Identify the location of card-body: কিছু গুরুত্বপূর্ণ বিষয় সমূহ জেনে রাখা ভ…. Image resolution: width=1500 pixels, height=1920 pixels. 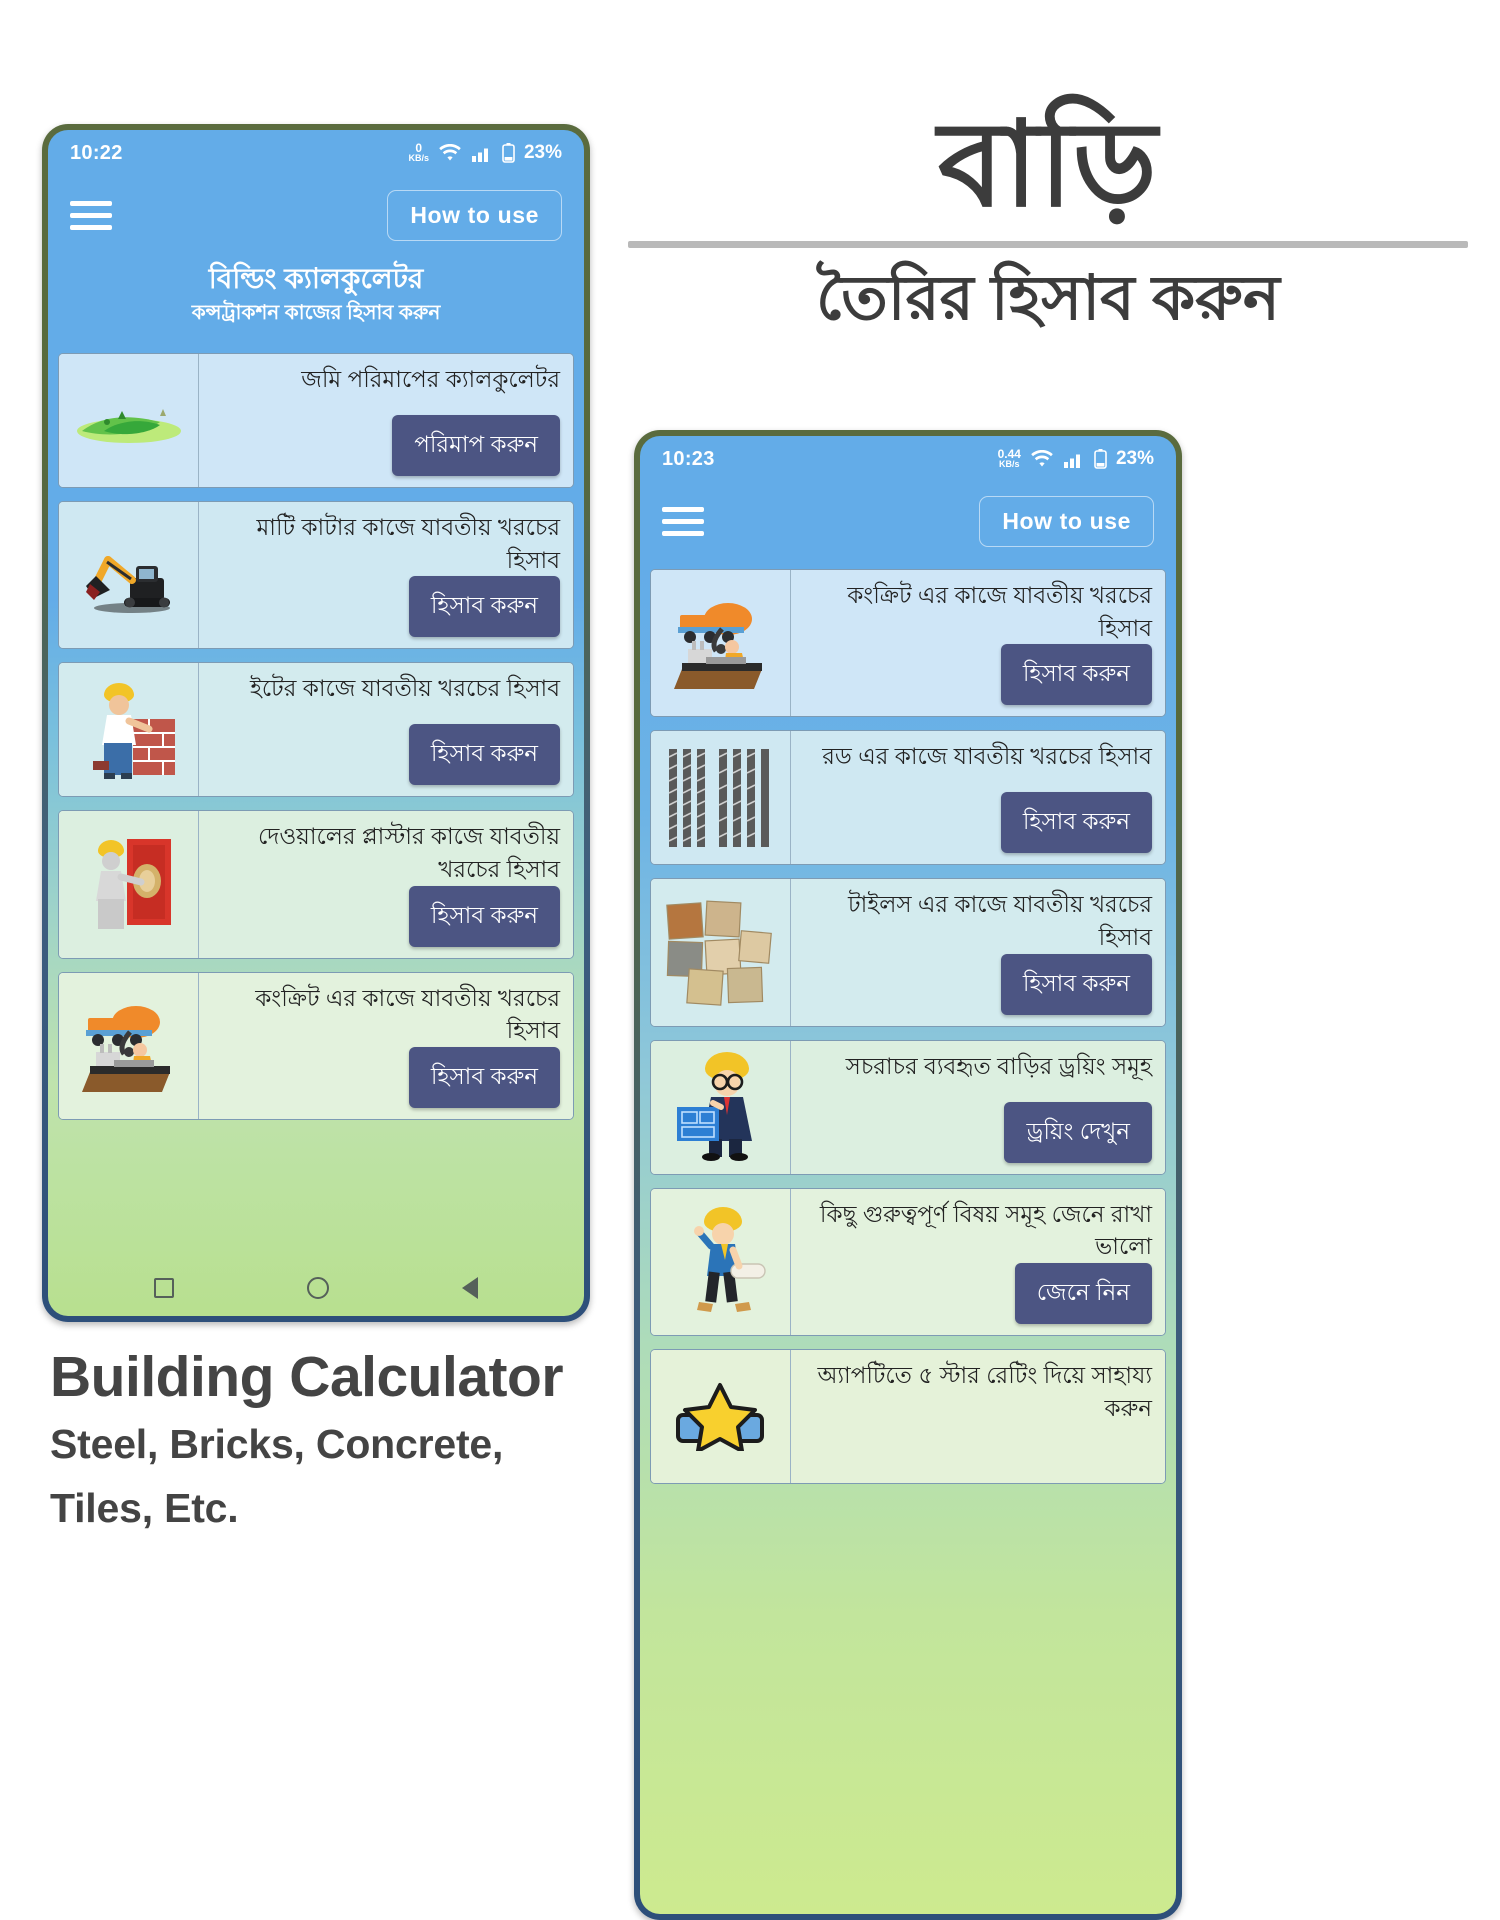
(978, 1261).